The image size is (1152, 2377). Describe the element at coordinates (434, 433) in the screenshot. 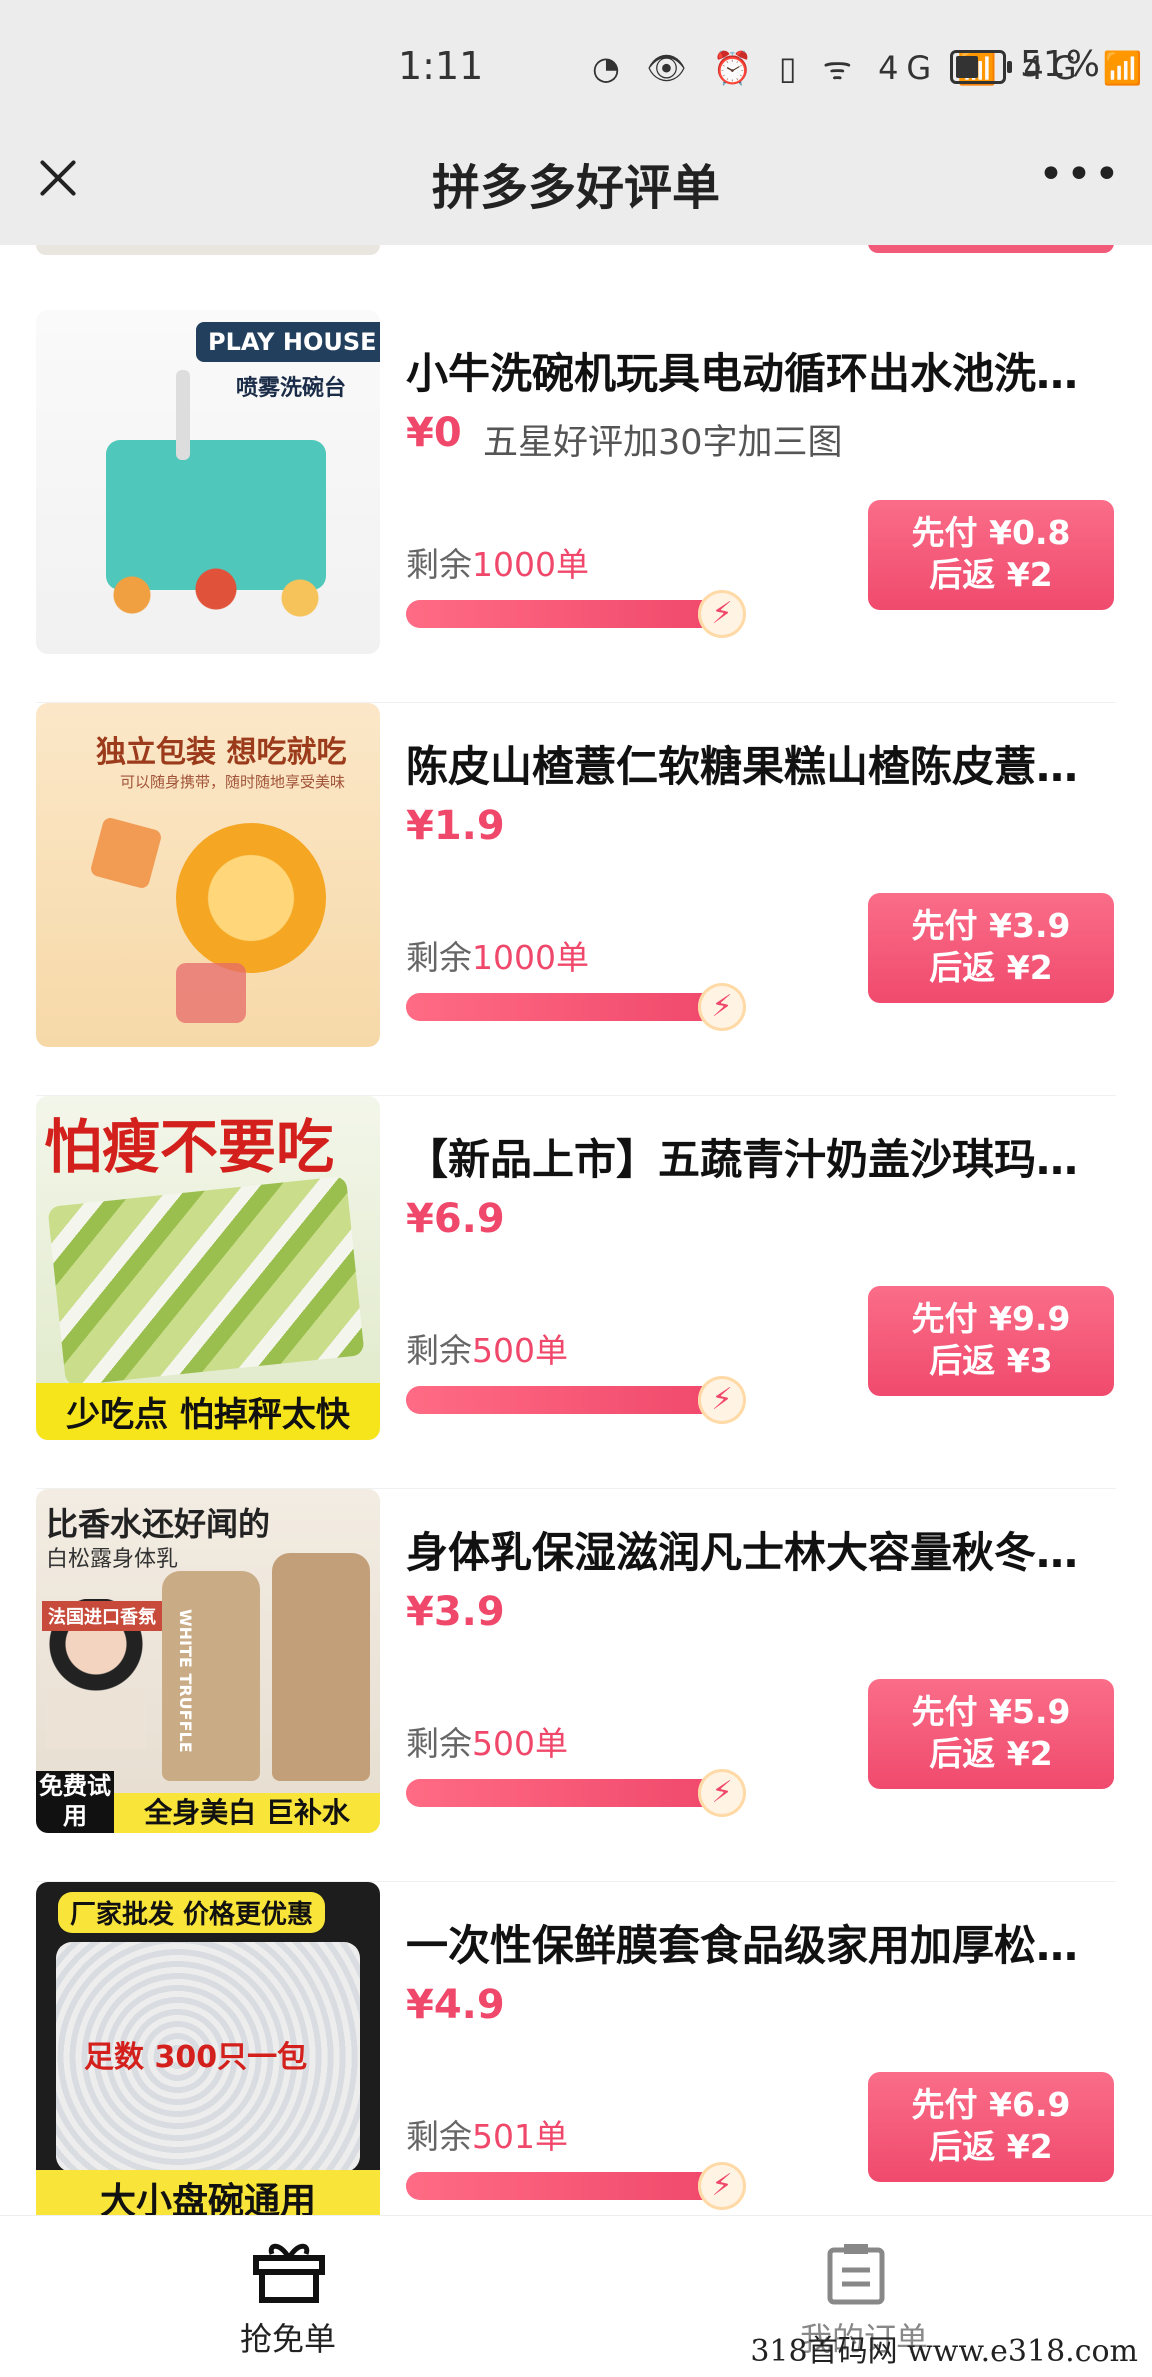

I see `product-price: ¥0` at that location.